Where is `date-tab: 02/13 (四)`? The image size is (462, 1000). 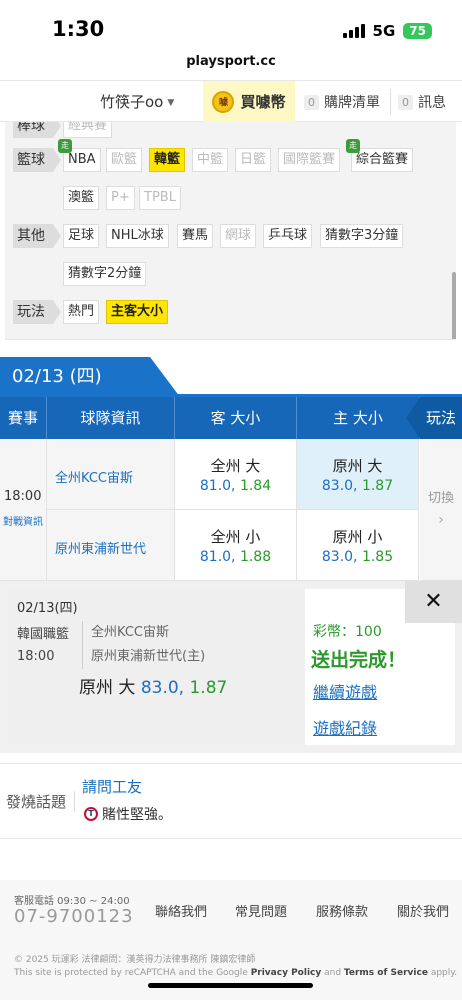
date-tab: 02/13 (四) is located at coordinates (90, 377).